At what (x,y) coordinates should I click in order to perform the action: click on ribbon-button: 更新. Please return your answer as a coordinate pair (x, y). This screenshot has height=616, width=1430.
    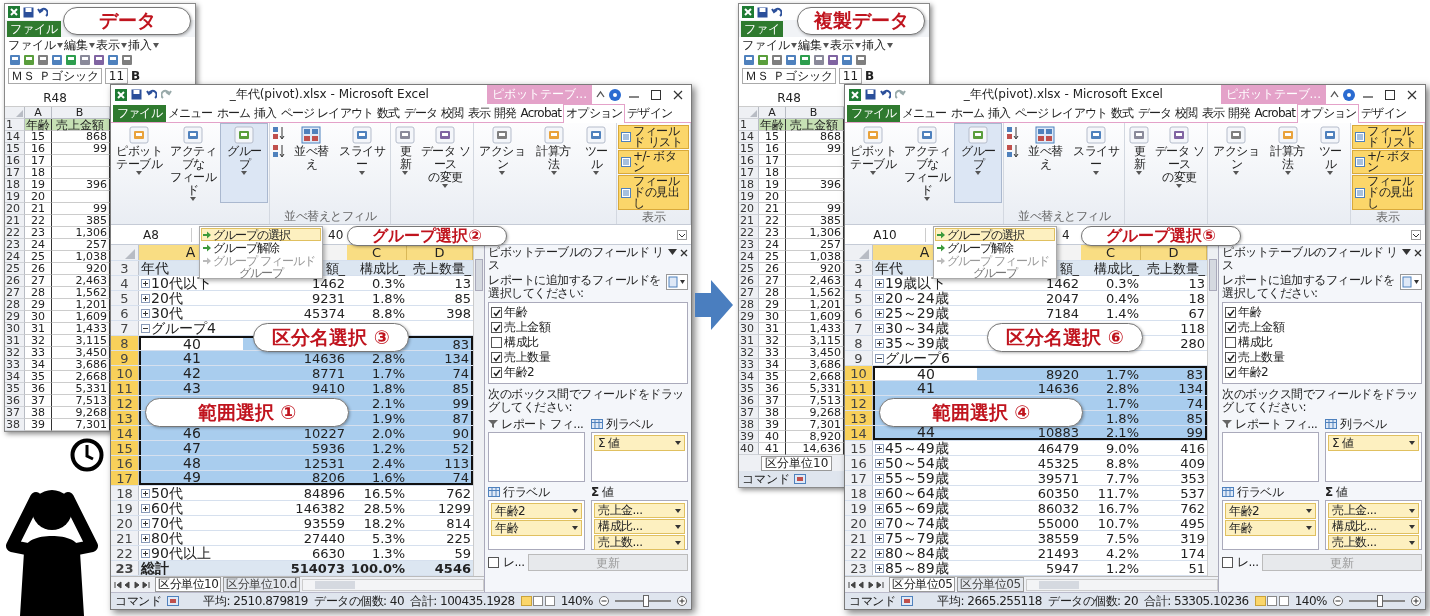
    Looking at the image, I should click on (405, 163).